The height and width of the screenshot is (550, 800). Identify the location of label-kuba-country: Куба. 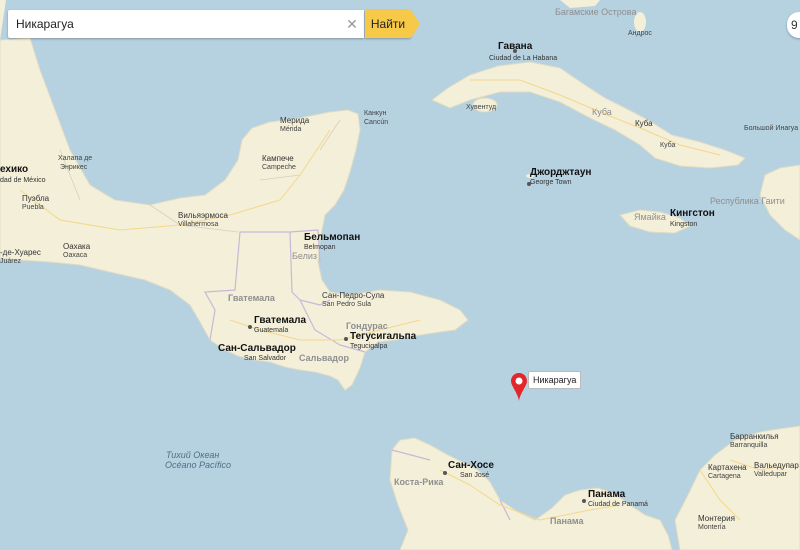
(602, 112).